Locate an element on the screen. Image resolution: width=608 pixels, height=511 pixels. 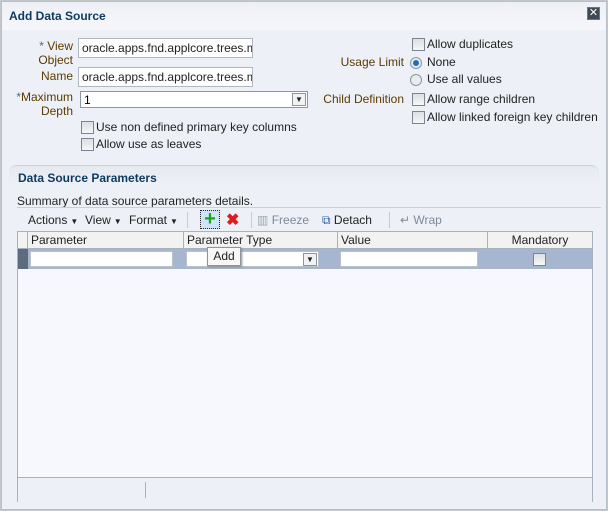
freeze-button: ▥ Freeze is located at coordinates (283, 220).